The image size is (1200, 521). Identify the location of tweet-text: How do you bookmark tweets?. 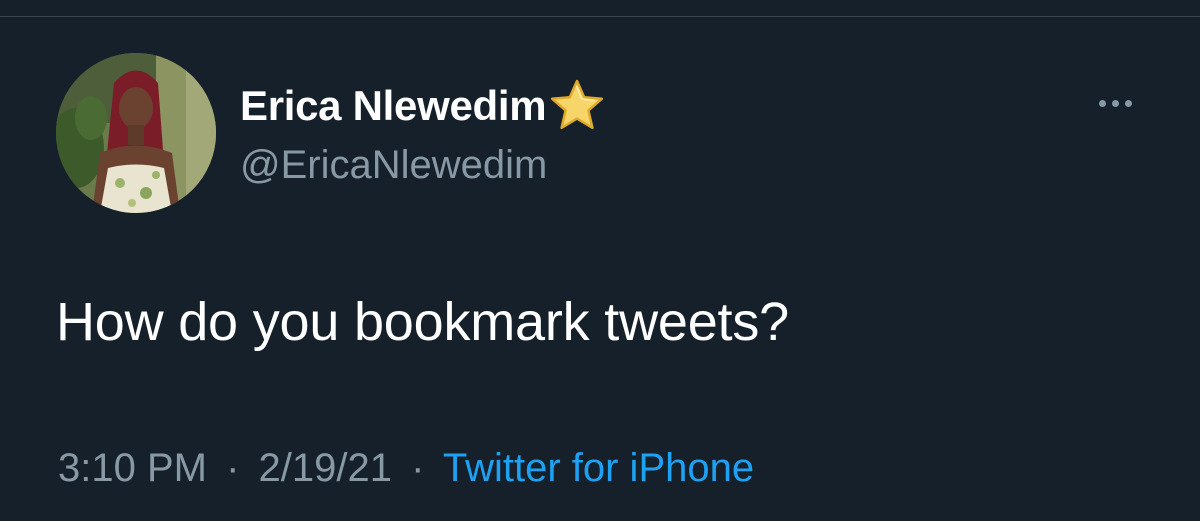
(422, 322).